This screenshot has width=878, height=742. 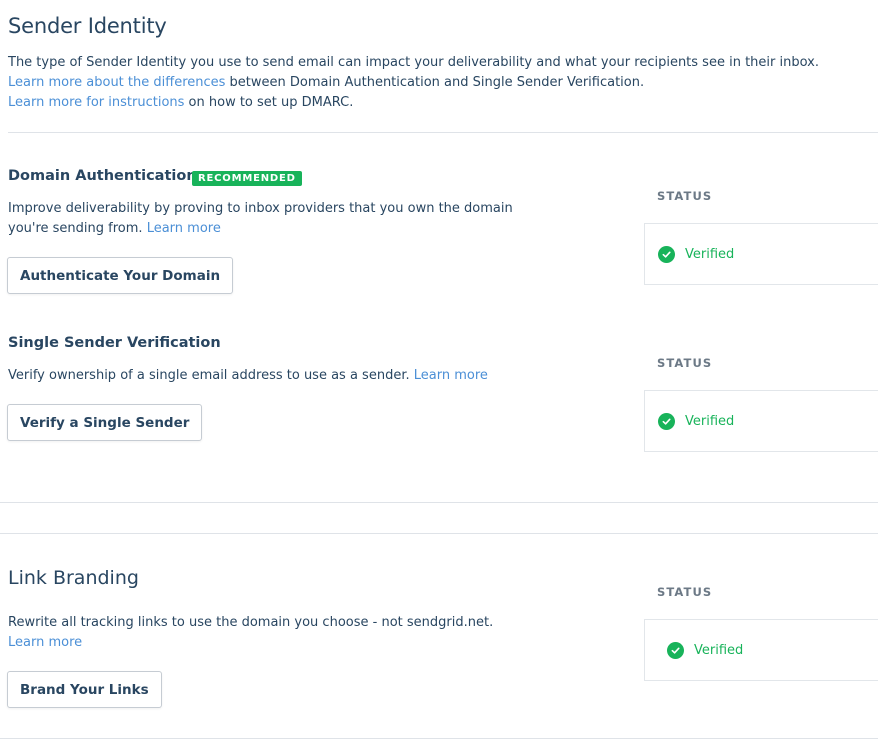 What do you see at coordinates (710, 421) in the screenshot?
I see `single-sender-status-value: Verified` at bounding box center [710, 421].